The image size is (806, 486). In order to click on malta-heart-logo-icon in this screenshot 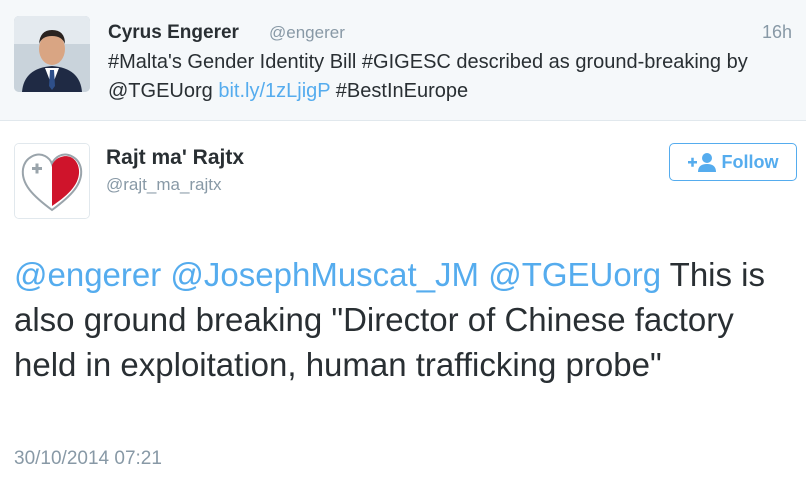, I will do `click(52, 181)`.